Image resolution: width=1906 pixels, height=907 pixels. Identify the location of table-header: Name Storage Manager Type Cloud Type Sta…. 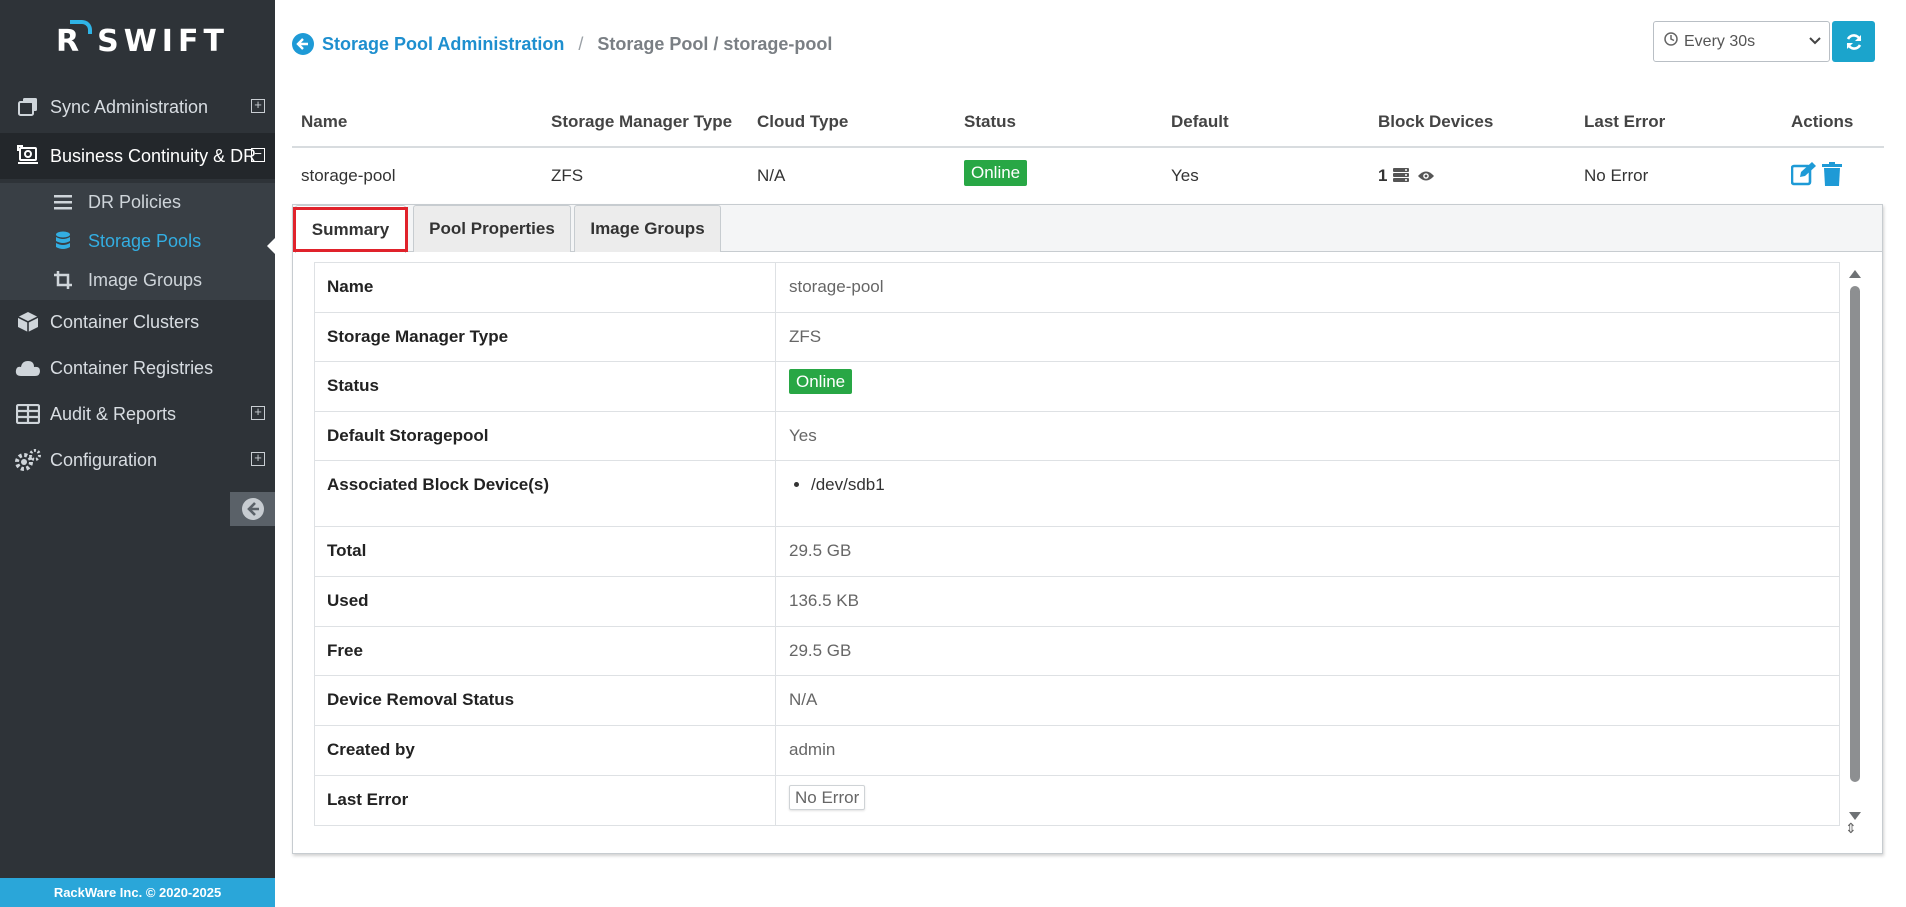
(1088, 124).